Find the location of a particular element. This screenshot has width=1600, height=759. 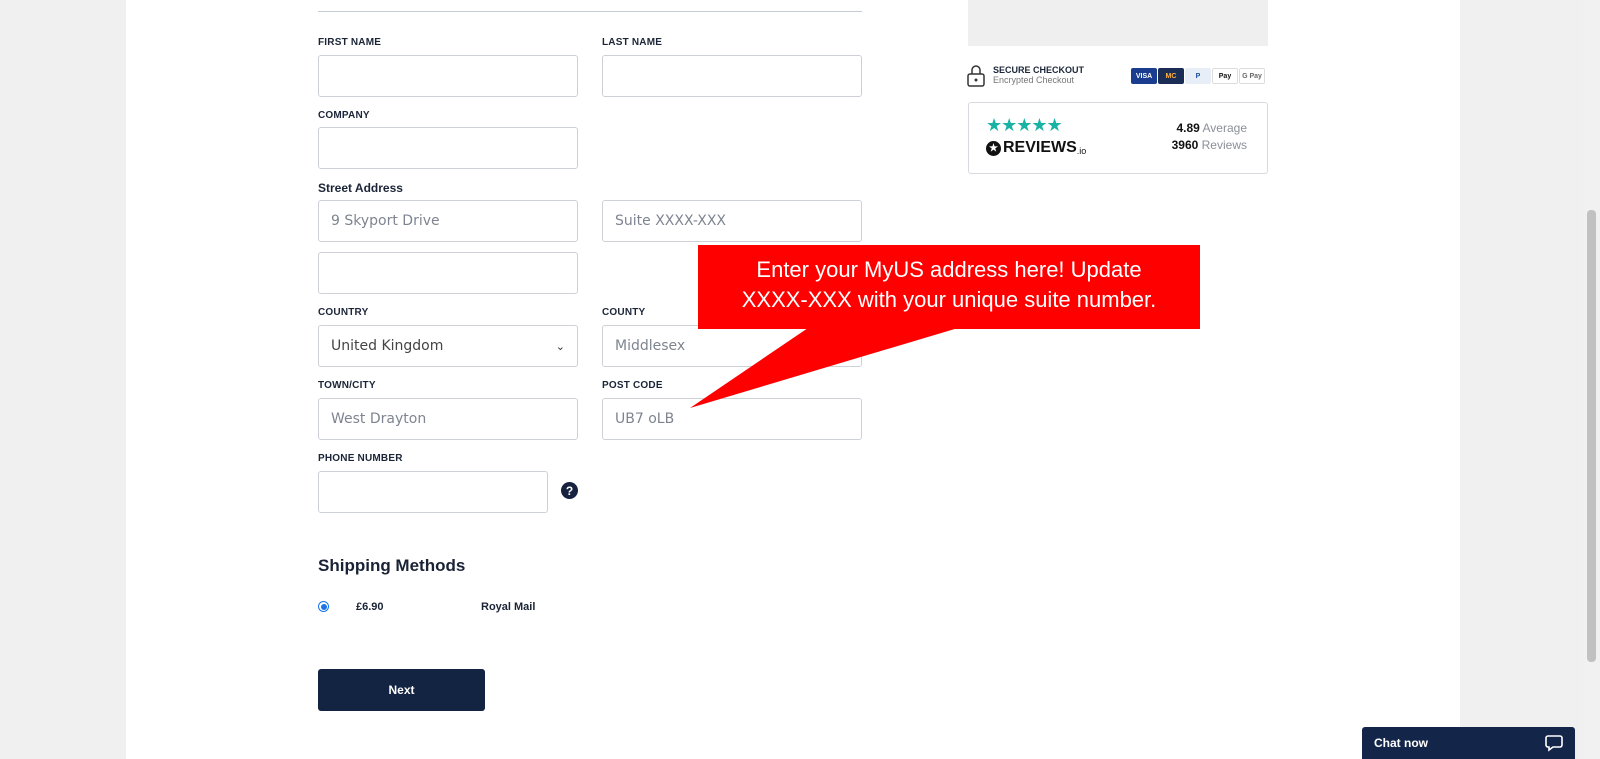

street-address-line1-input: 9 Skyport Drive is located at coordinates (448, 221).